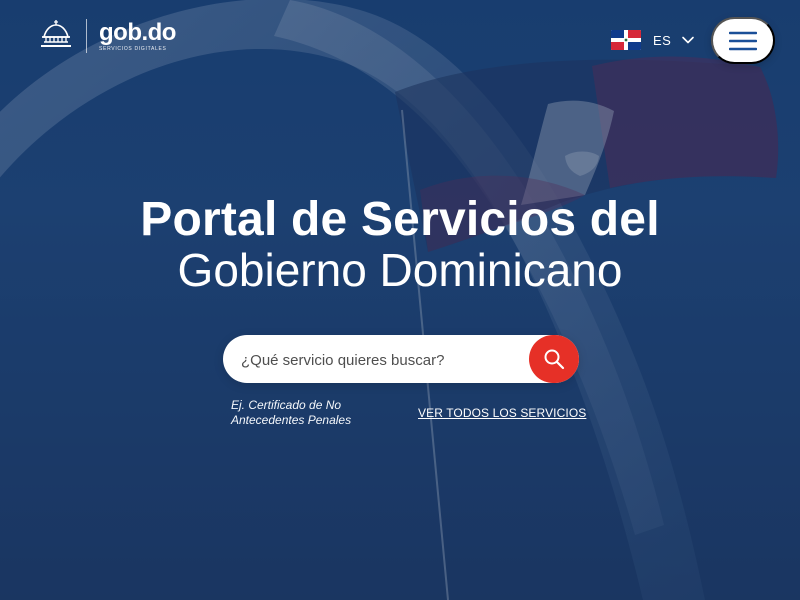 The image size is (800, 600). I want to click on brand-name: gob.do, so click(137, 32).